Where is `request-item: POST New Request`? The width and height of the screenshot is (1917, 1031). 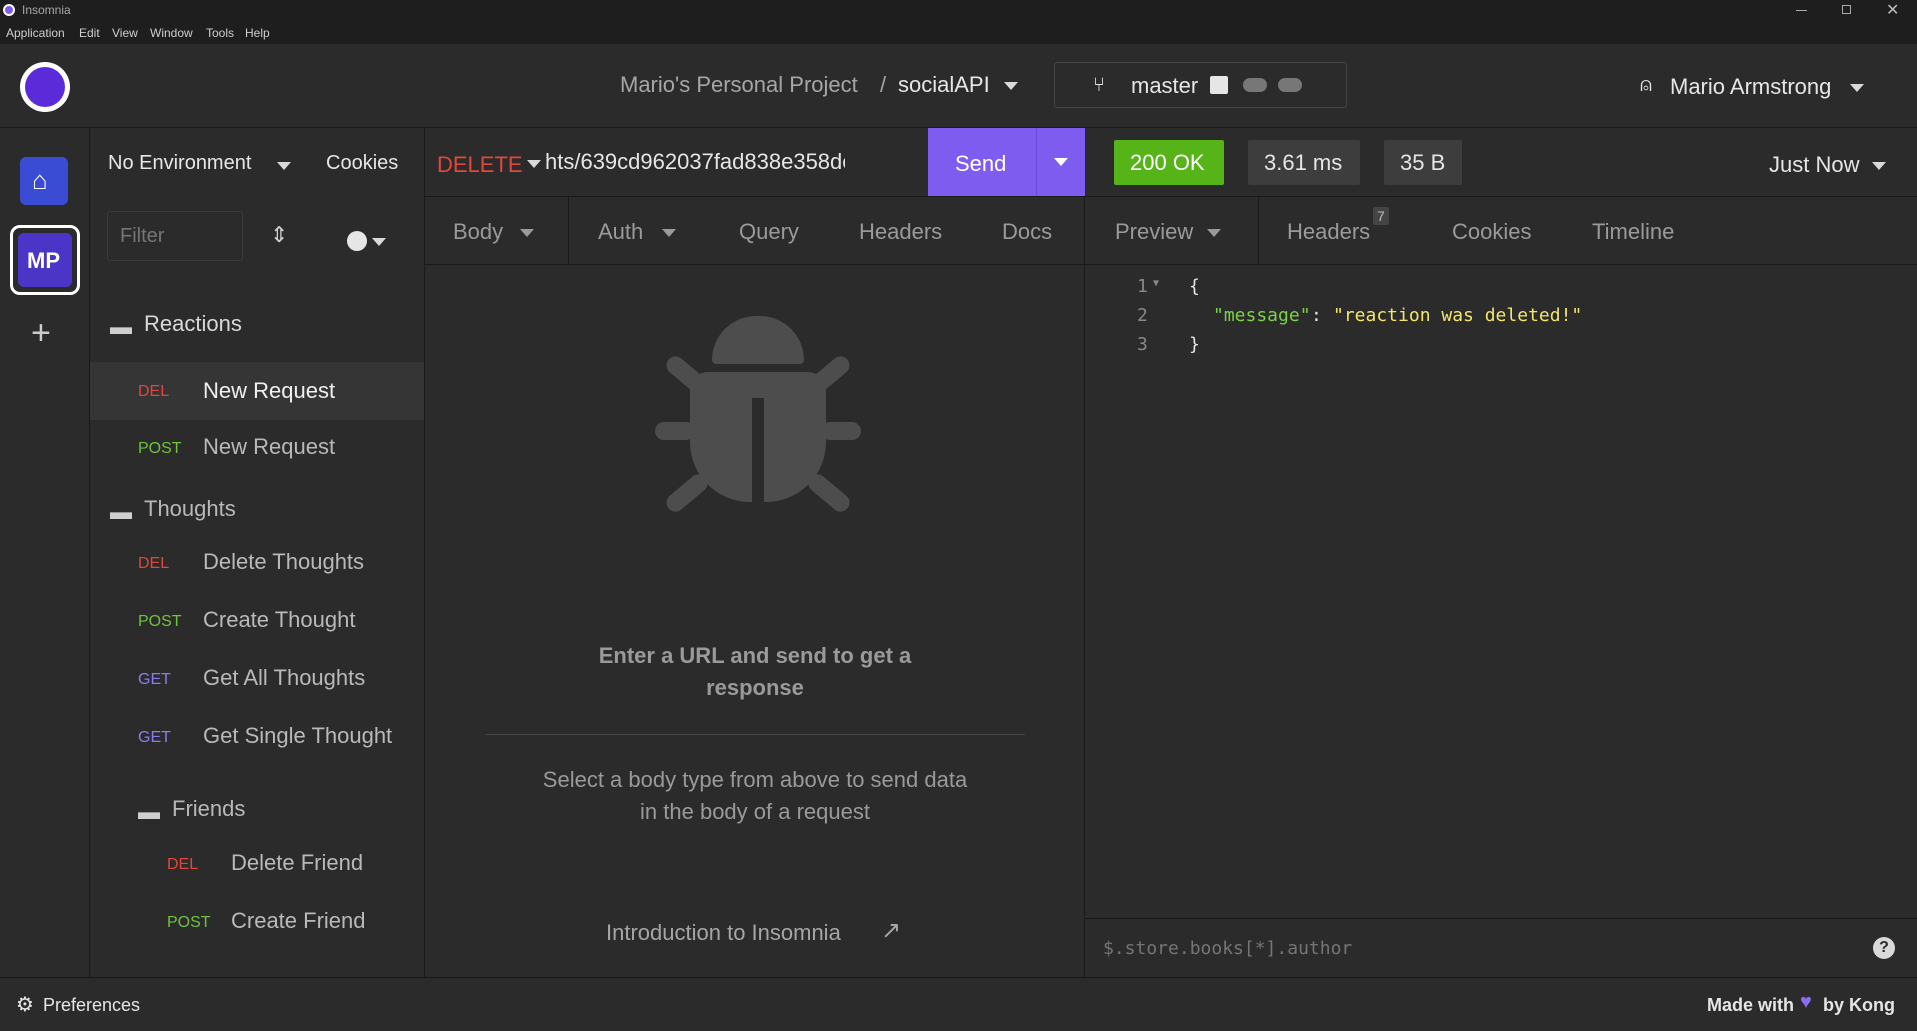
request-item: POST New Request is located at coordinates (257, 449).